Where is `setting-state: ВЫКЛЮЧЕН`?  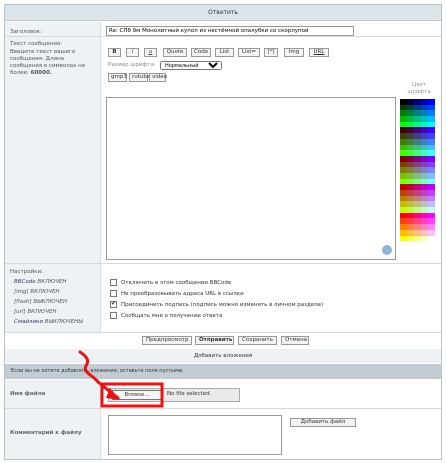
setting-state: ВЫКЛЮЧЕН is located at coordinates (50, 302).